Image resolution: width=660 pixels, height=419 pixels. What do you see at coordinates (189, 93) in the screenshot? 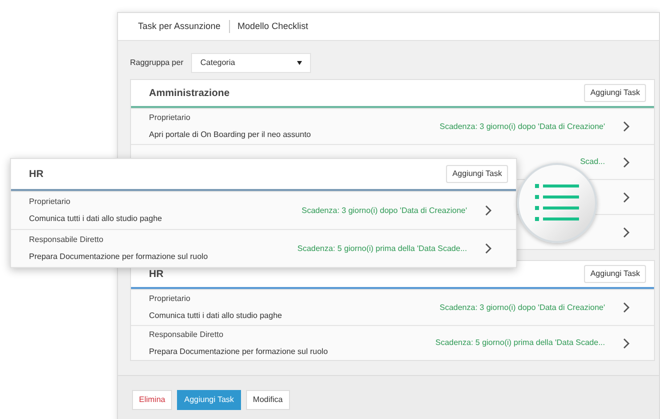
I see `group-title: Amministrazione` at bounding box center [189, 93].